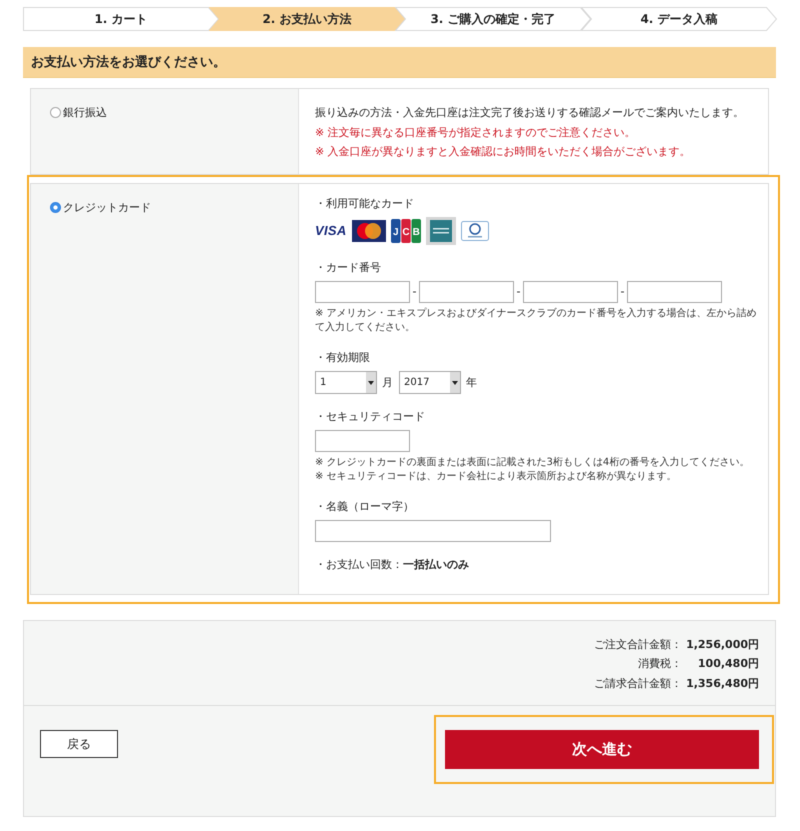 The image size is (800, 831). What do you see at coordinates (727, 664) in the screenshot?
I see `total-value: 100,480円` at bounding box center [727, 664].